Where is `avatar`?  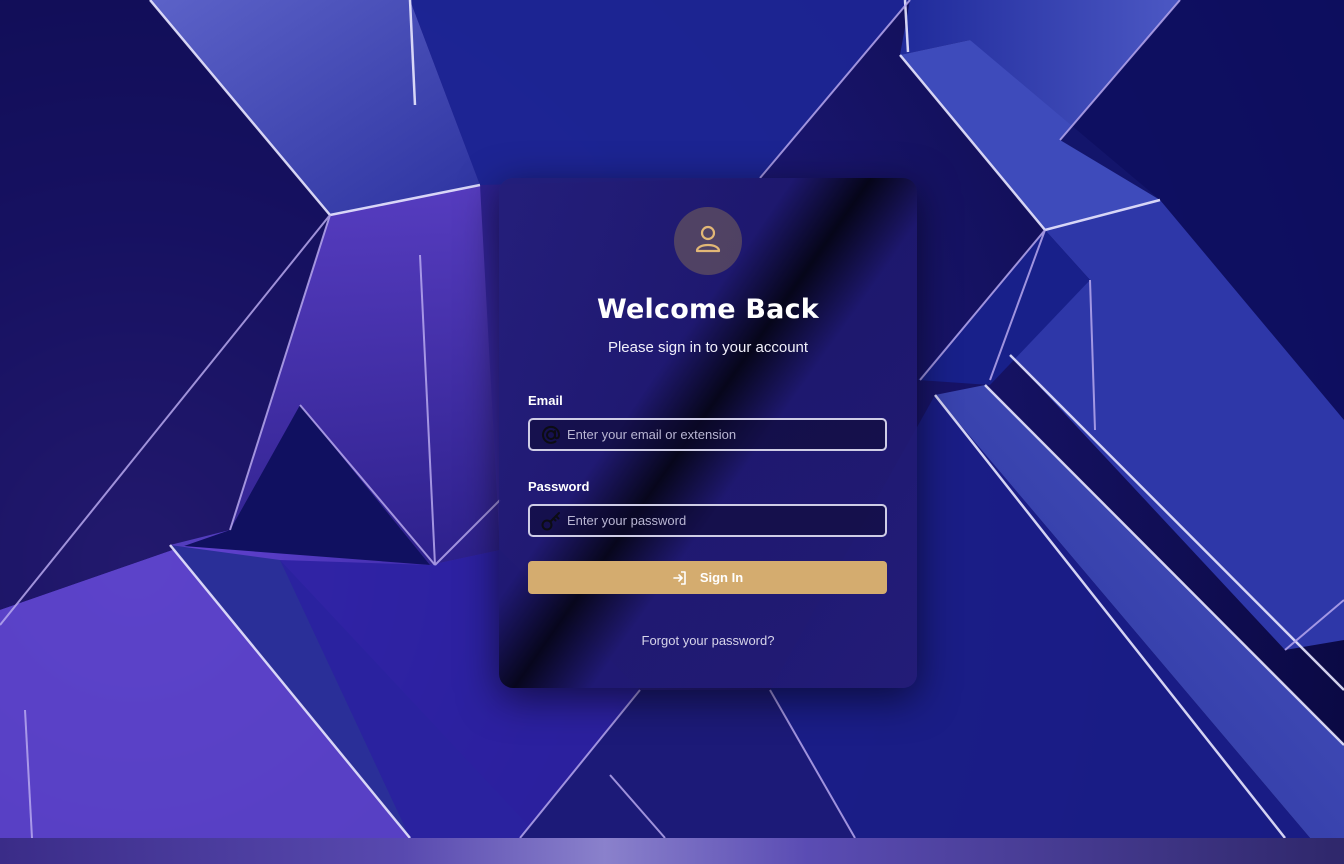
avatar is located at coordinates (708, 241).